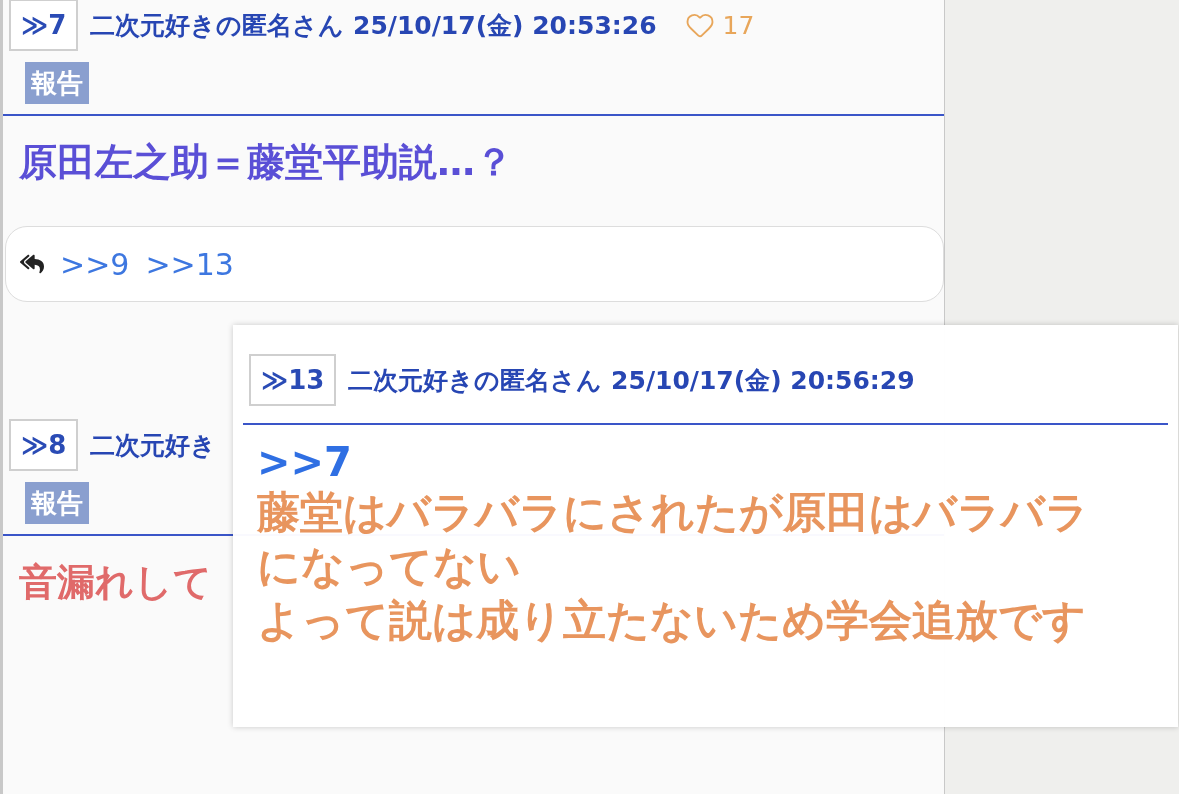  I want to click on reply-icon, so click(32, 264).